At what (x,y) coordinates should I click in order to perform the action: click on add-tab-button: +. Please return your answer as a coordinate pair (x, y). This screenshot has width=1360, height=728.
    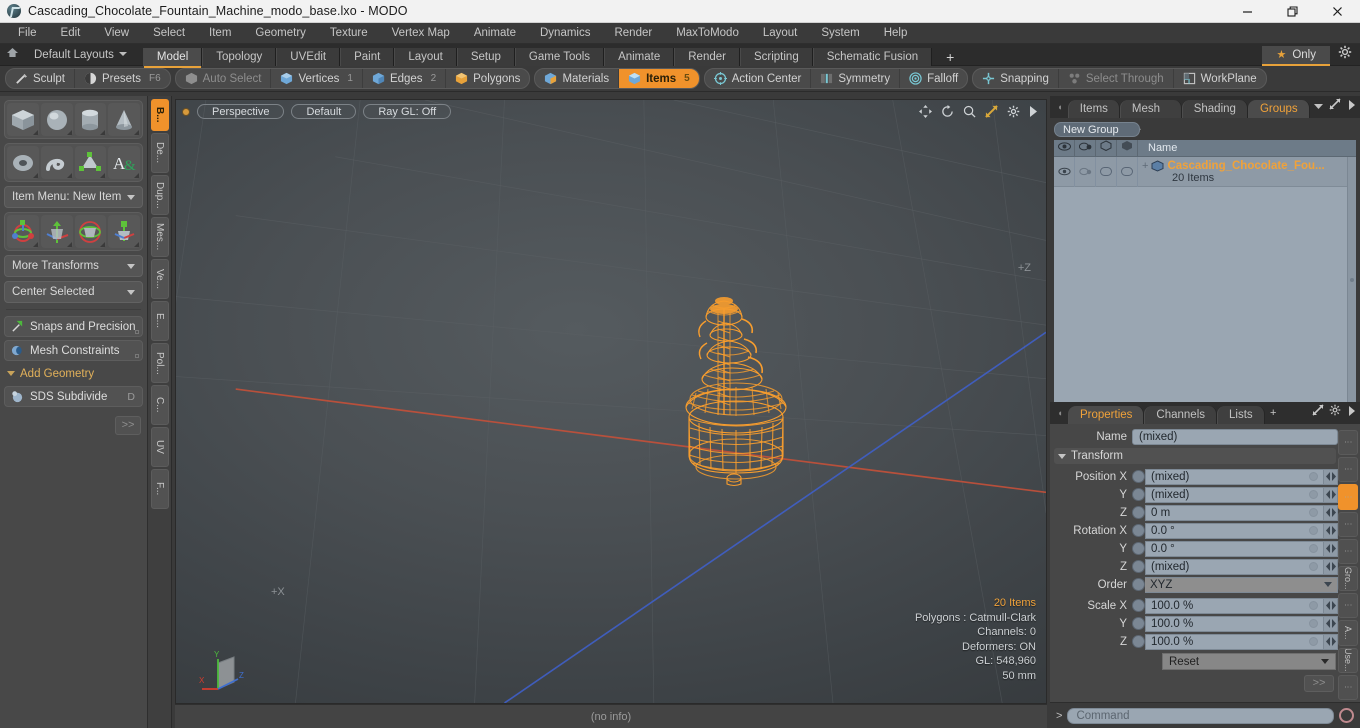
    Looking at the image, I should click on (1273, 413).